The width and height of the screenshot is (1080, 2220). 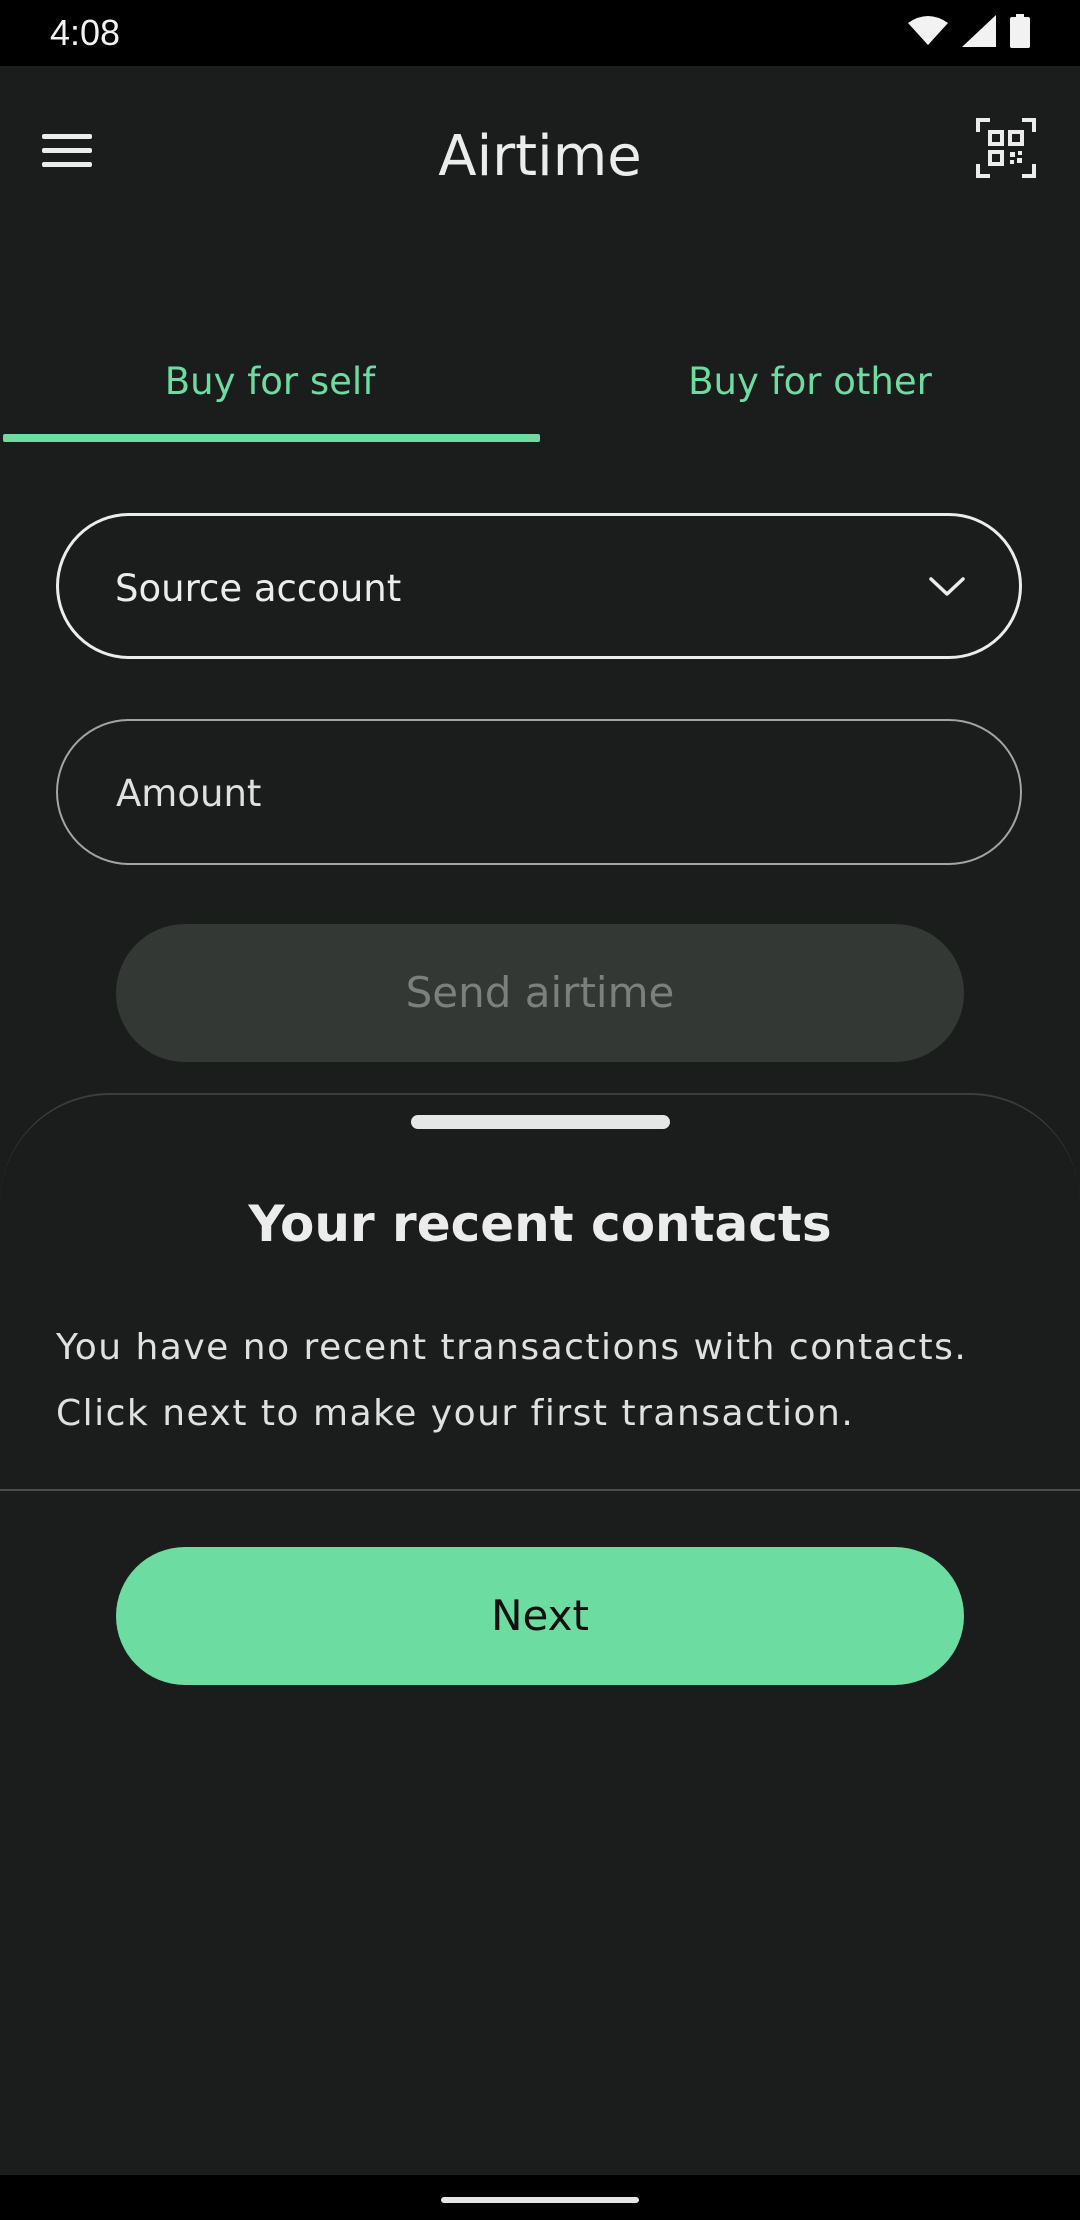 I want to click on qr-code-icon, so click(x=1006, y=148).